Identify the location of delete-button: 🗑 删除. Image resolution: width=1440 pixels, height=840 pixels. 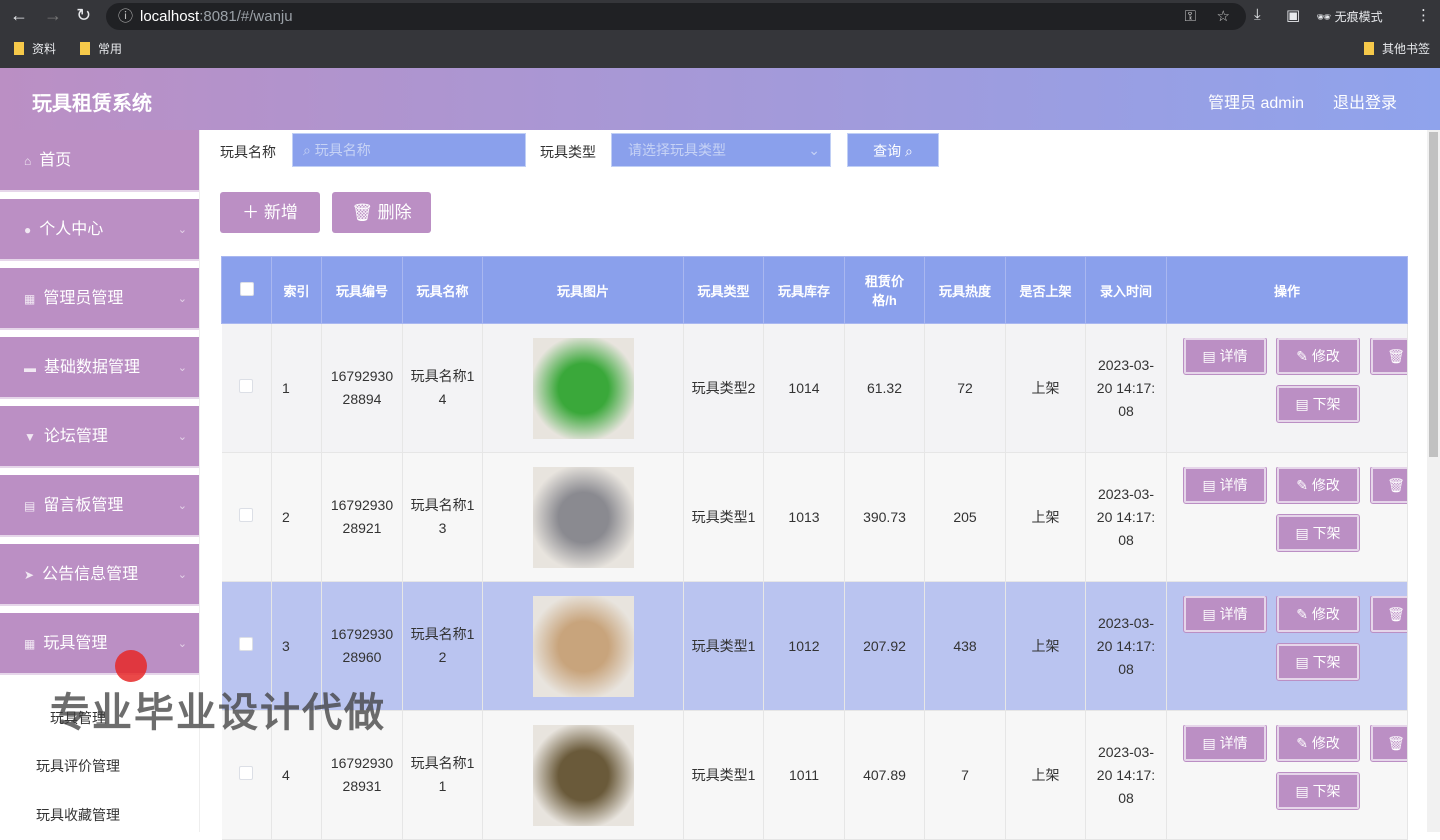
(381, 212).